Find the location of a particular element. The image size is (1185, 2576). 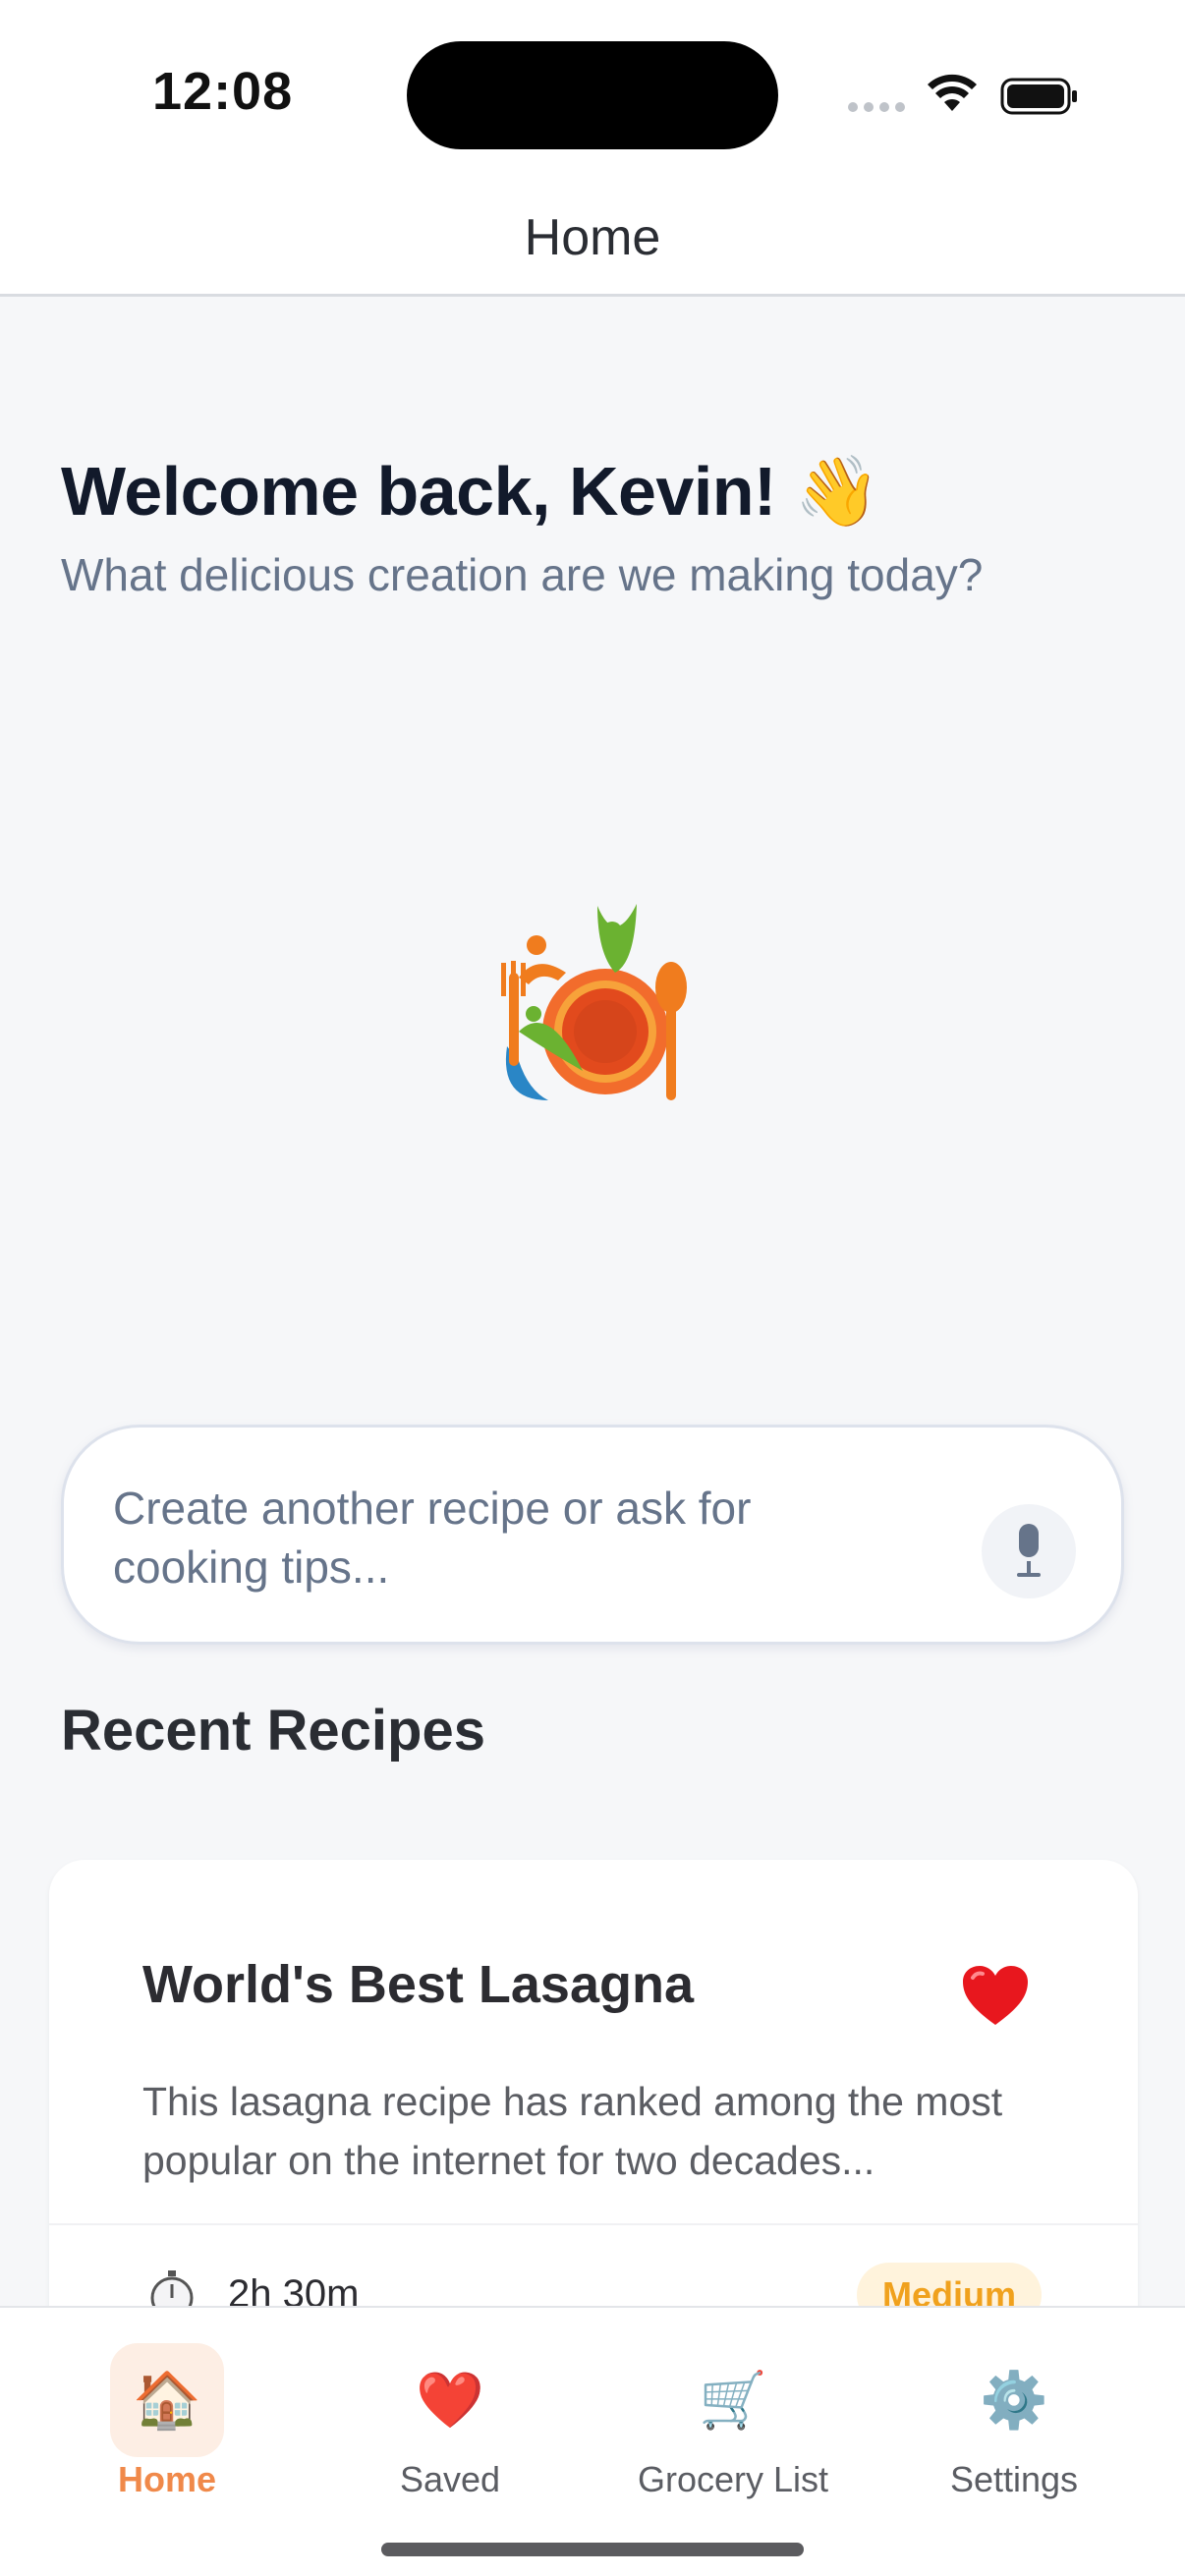

top-bar: 12:08 Home is located at coordinates (592, 148).